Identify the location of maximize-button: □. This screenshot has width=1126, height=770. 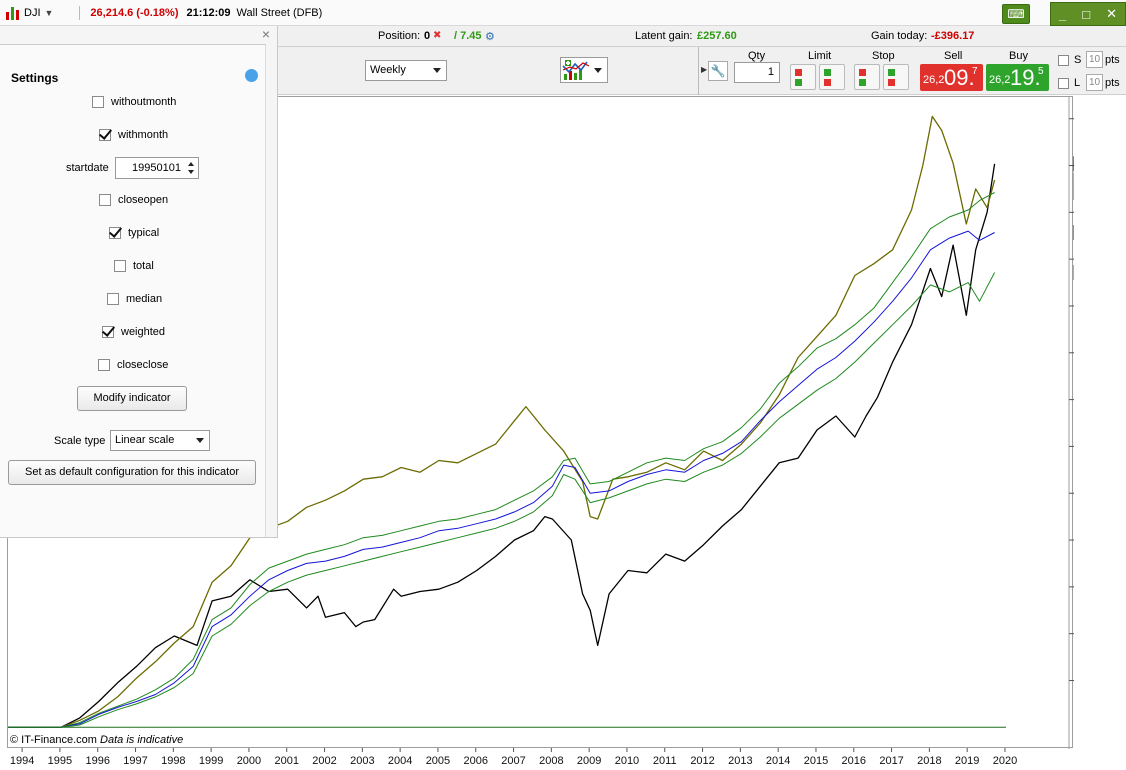
(1086, 14).